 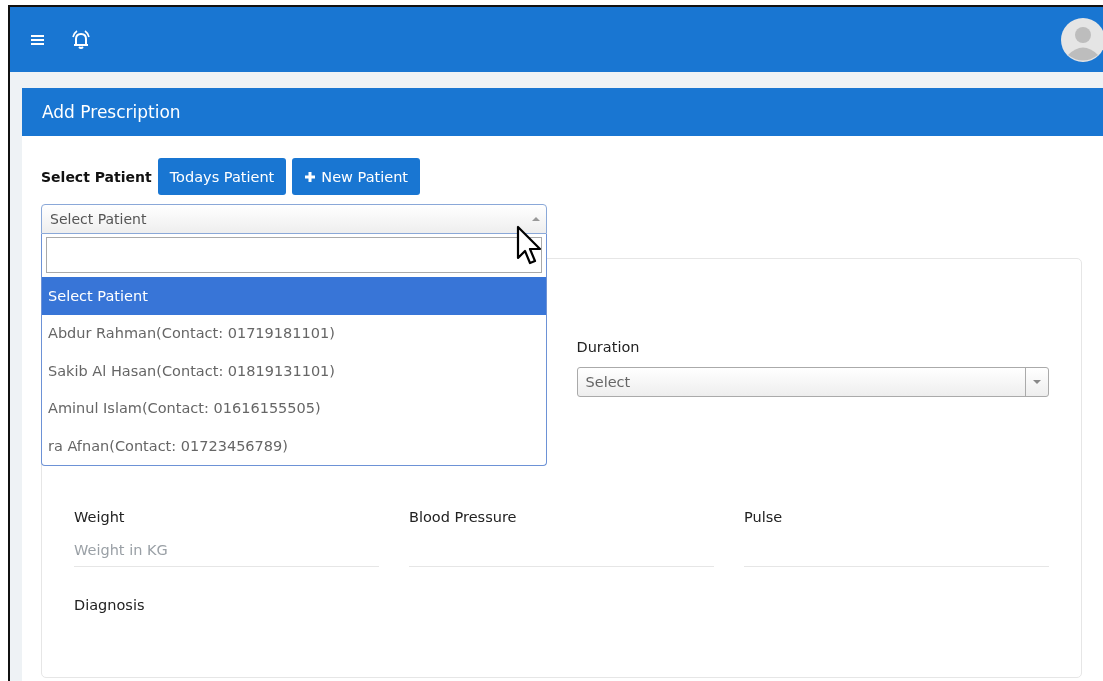 What do you see at coordinates (222, 176) in the screenshot?
I see `todays-patient-button: Todays Patient` at bounding box center [222, 176].